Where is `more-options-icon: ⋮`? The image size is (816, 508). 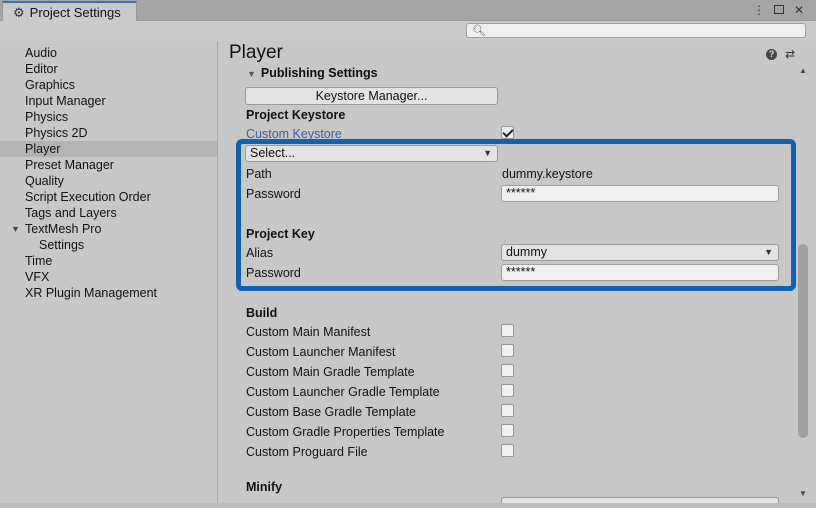 more-options-icon: ⋮ is located at coordinates (759, 10).